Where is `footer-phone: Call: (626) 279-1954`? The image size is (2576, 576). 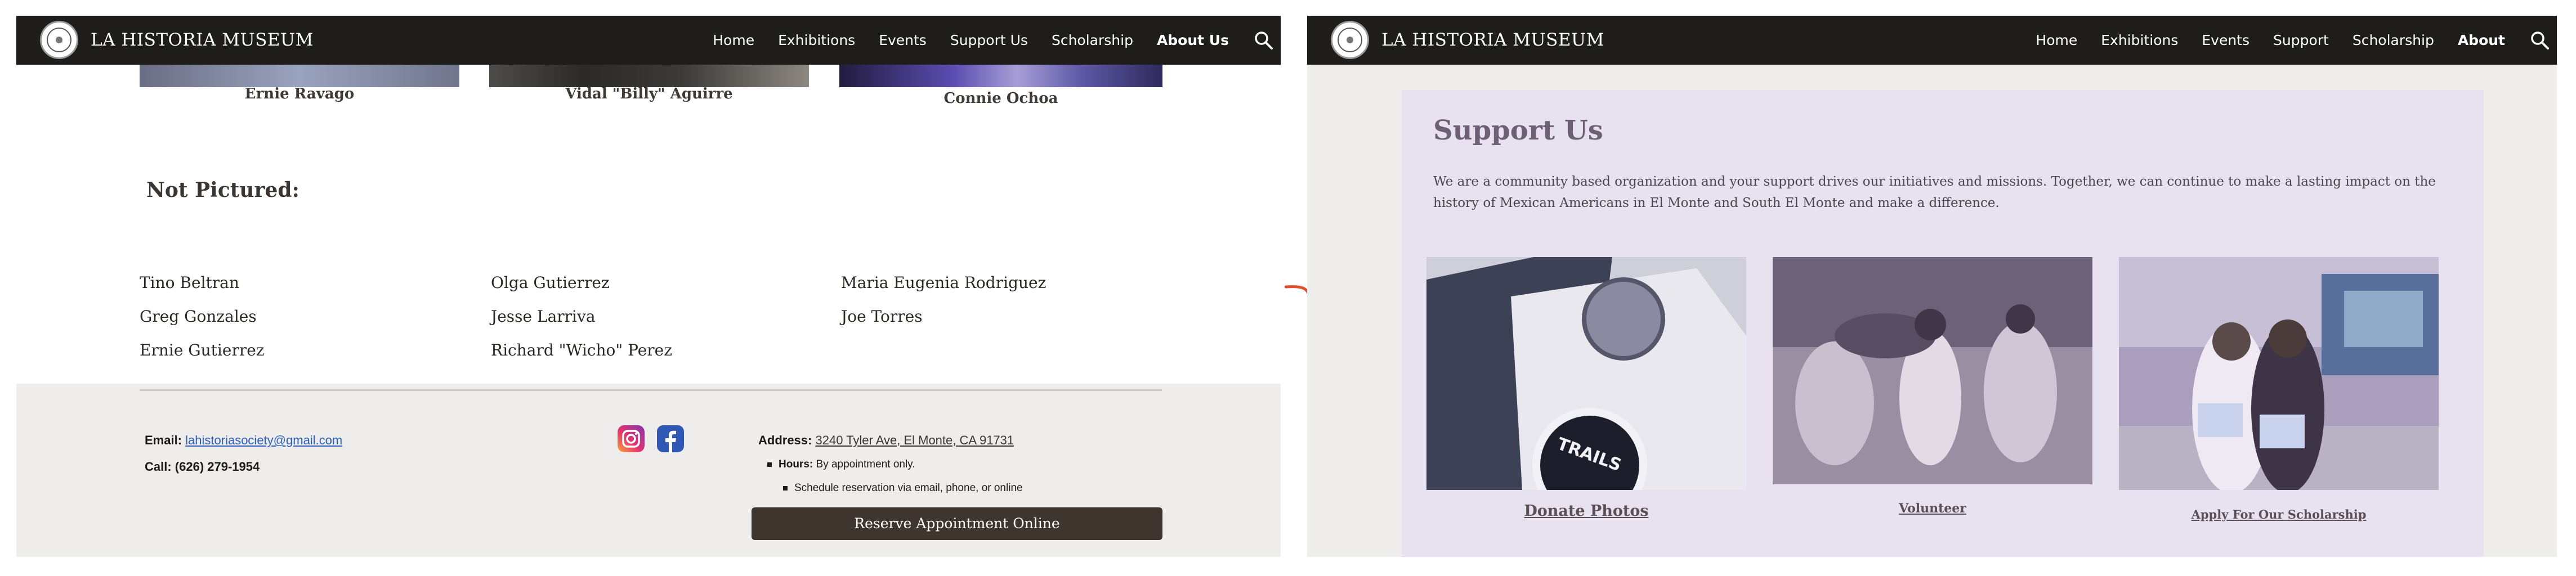 footer-phone: Call: (626) 279-1954 is located at coordinates (202, 467).